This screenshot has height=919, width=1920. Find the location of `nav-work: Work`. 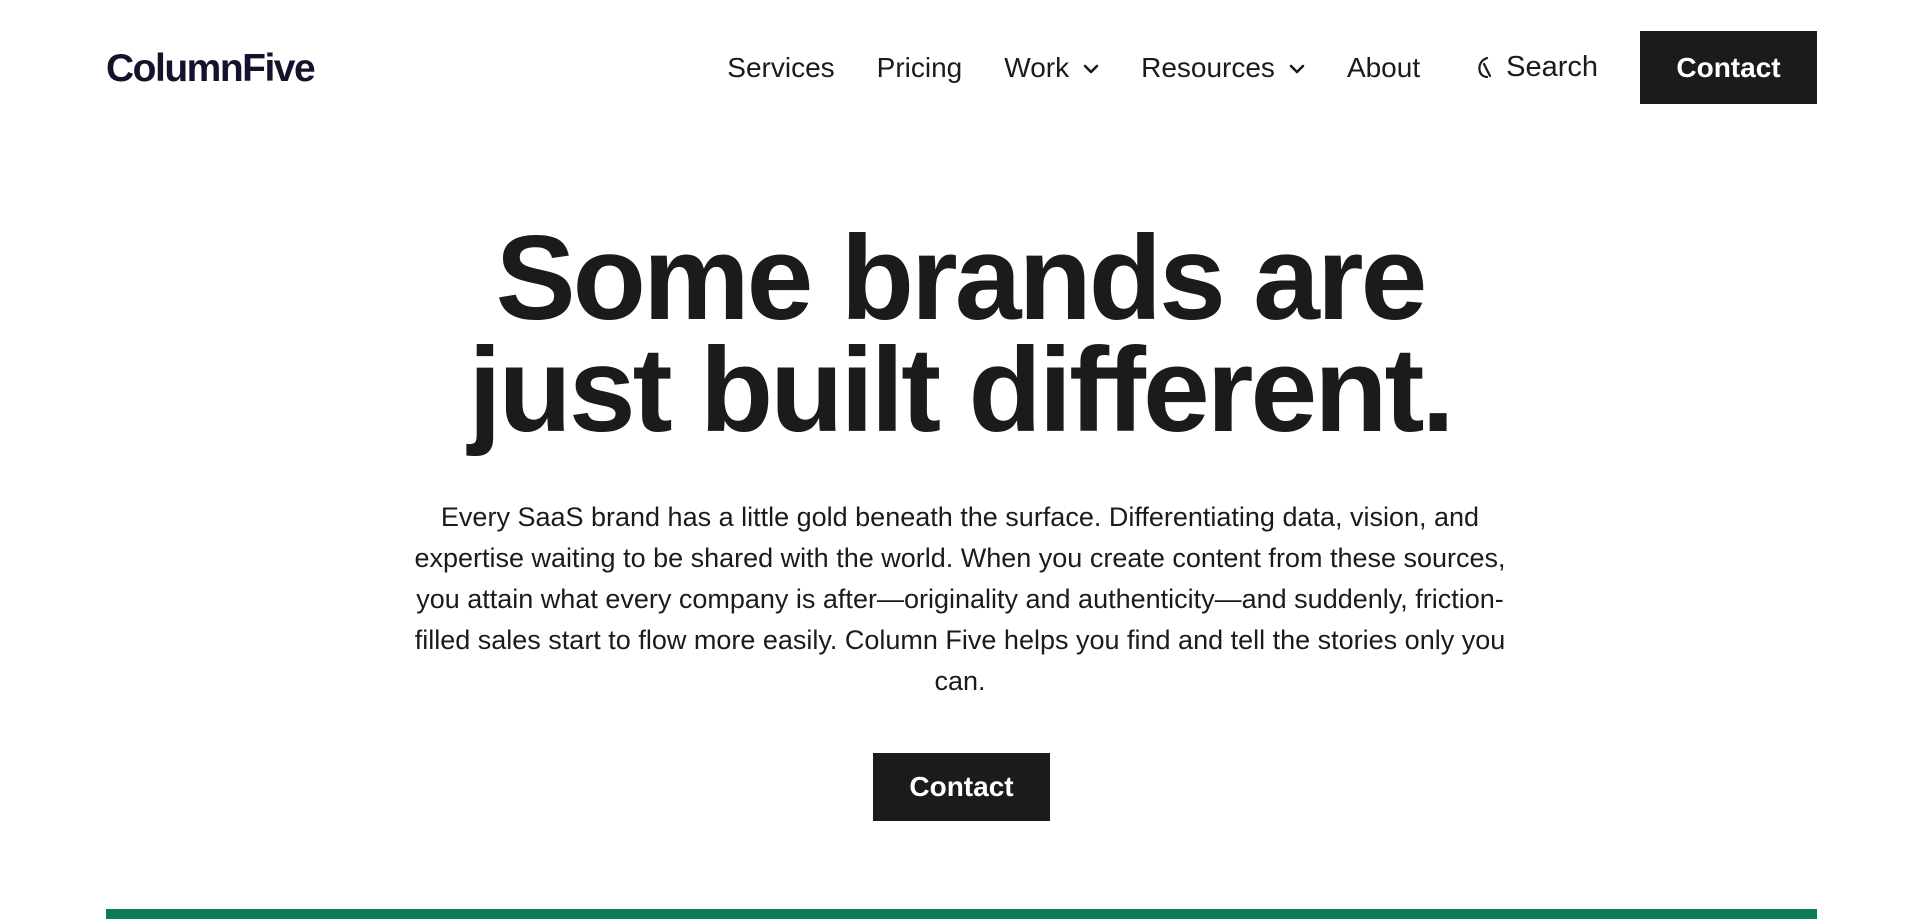

nav-work: Work is located at coordinates (1052, 68).